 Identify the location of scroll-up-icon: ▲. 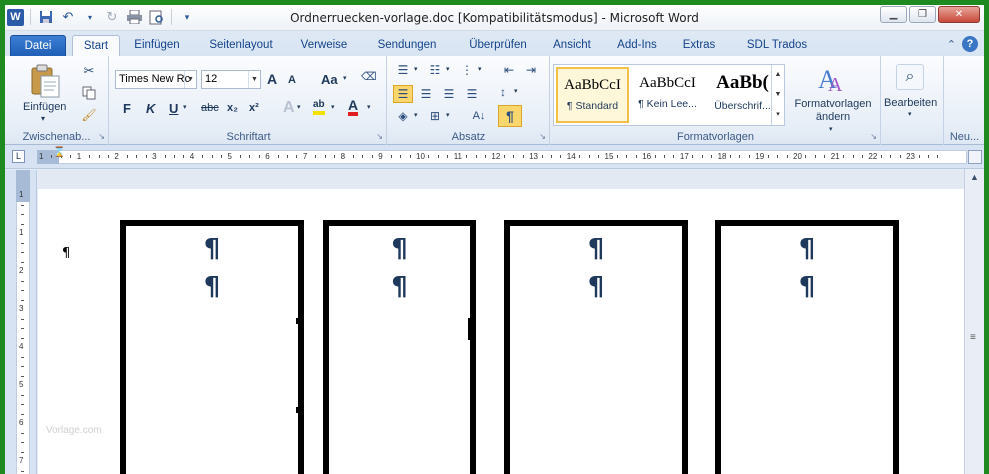
(974, 178).